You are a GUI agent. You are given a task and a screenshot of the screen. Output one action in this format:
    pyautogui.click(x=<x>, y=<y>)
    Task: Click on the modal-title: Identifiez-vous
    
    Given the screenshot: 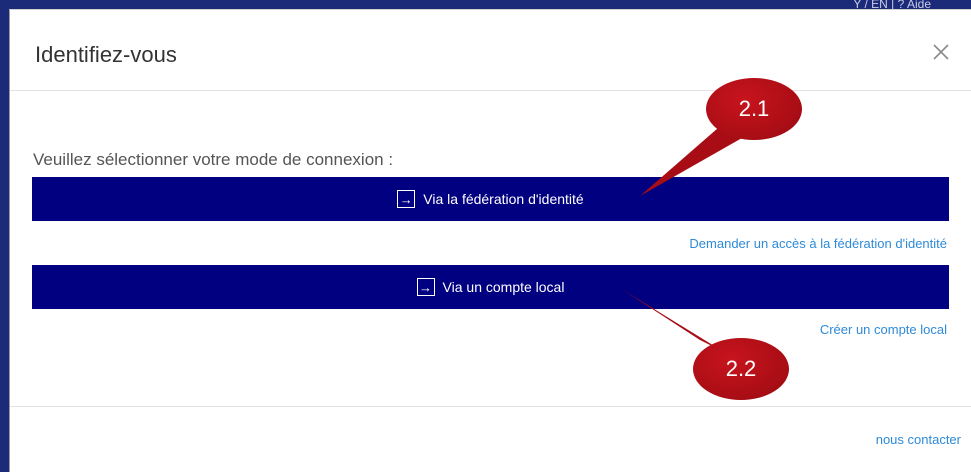 What is the action you would take?
    pyautogui.click(x=106, y=54)
    